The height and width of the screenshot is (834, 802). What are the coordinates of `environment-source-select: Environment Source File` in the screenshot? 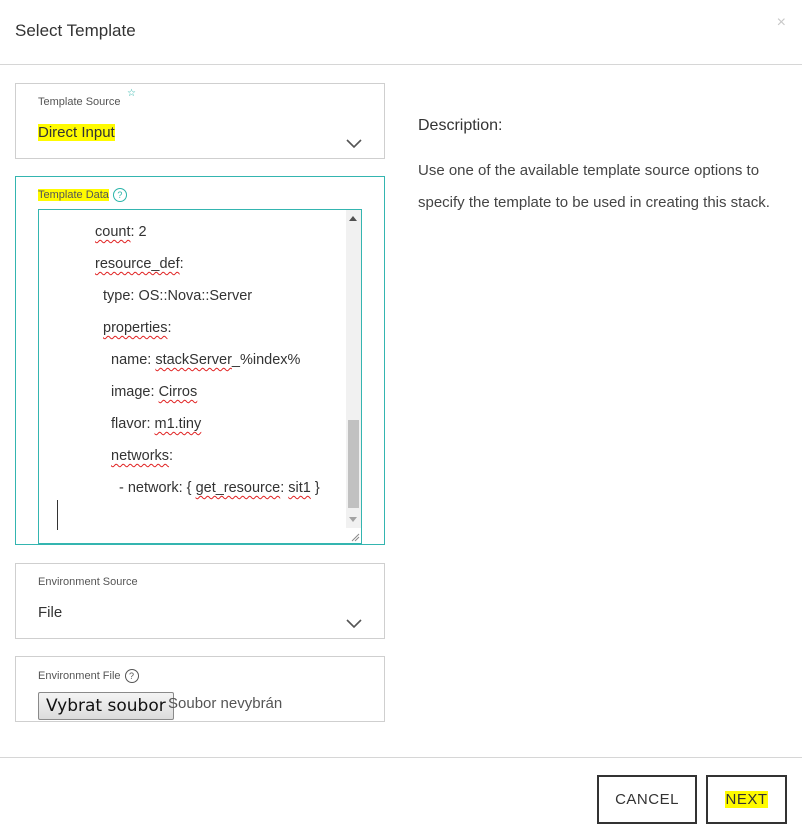 It's located at (200, 601).